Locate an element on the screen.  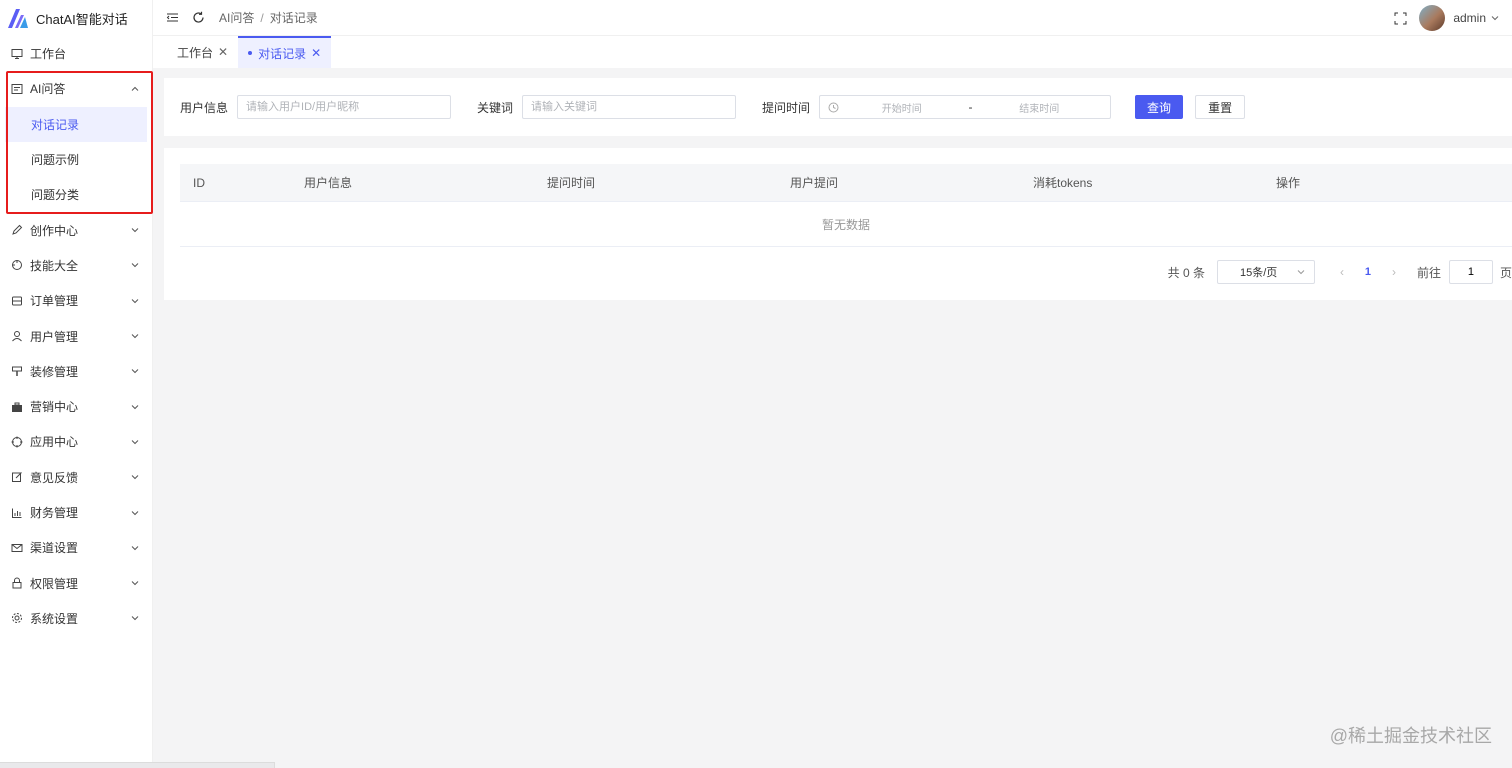
sidebar-item-app-center: 应用中心 is located at coordinates (76, 441).